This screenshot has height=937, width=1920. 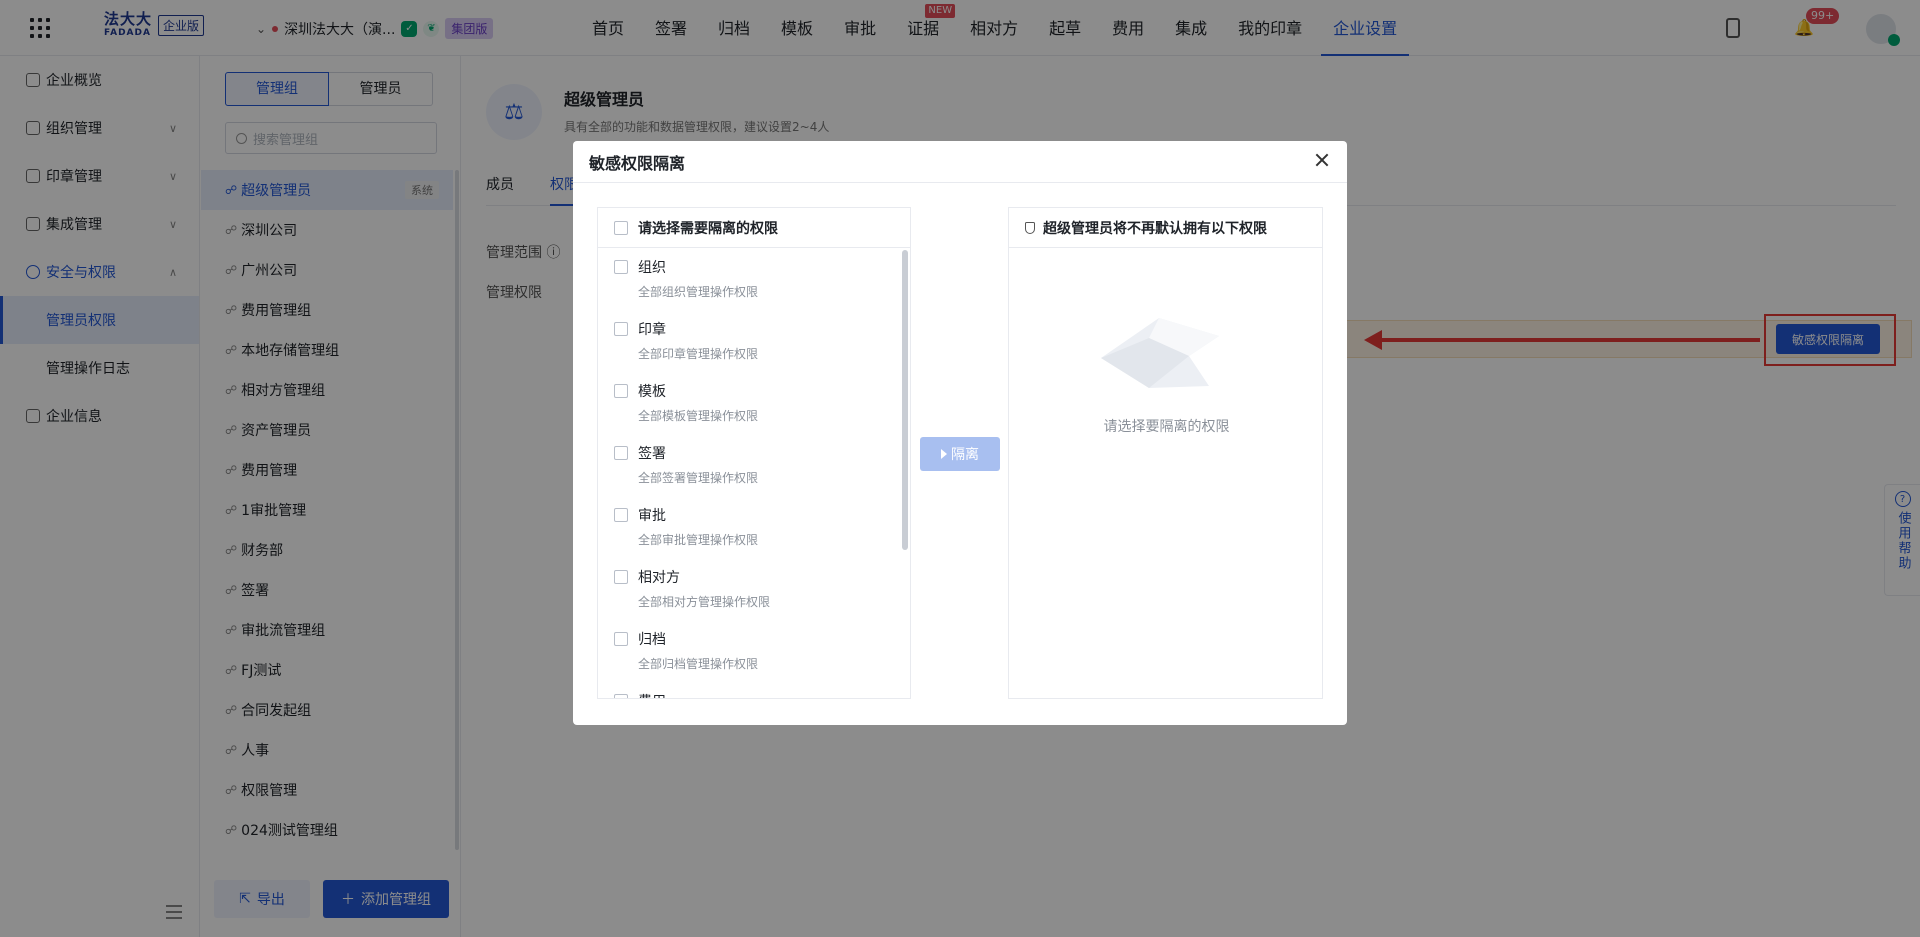 I want to click on permission-name: 费用, so click(x=774, y=695).